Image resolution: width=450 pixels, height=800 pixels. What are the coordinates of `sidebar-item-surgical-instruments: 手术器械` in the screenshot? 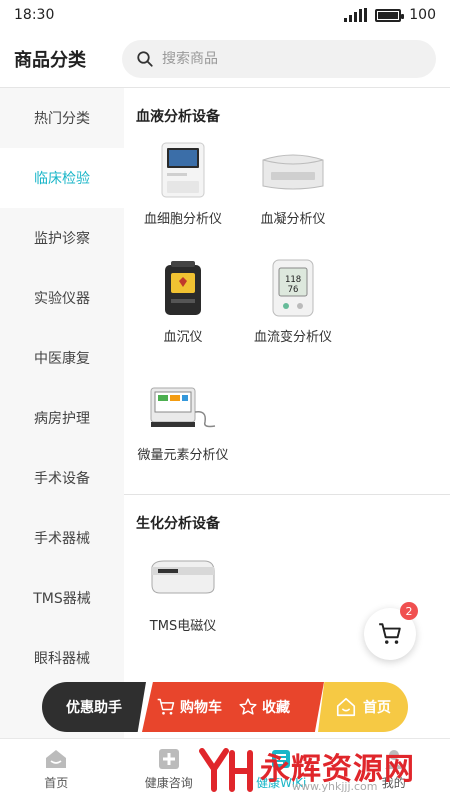 It's located at (62, 538).